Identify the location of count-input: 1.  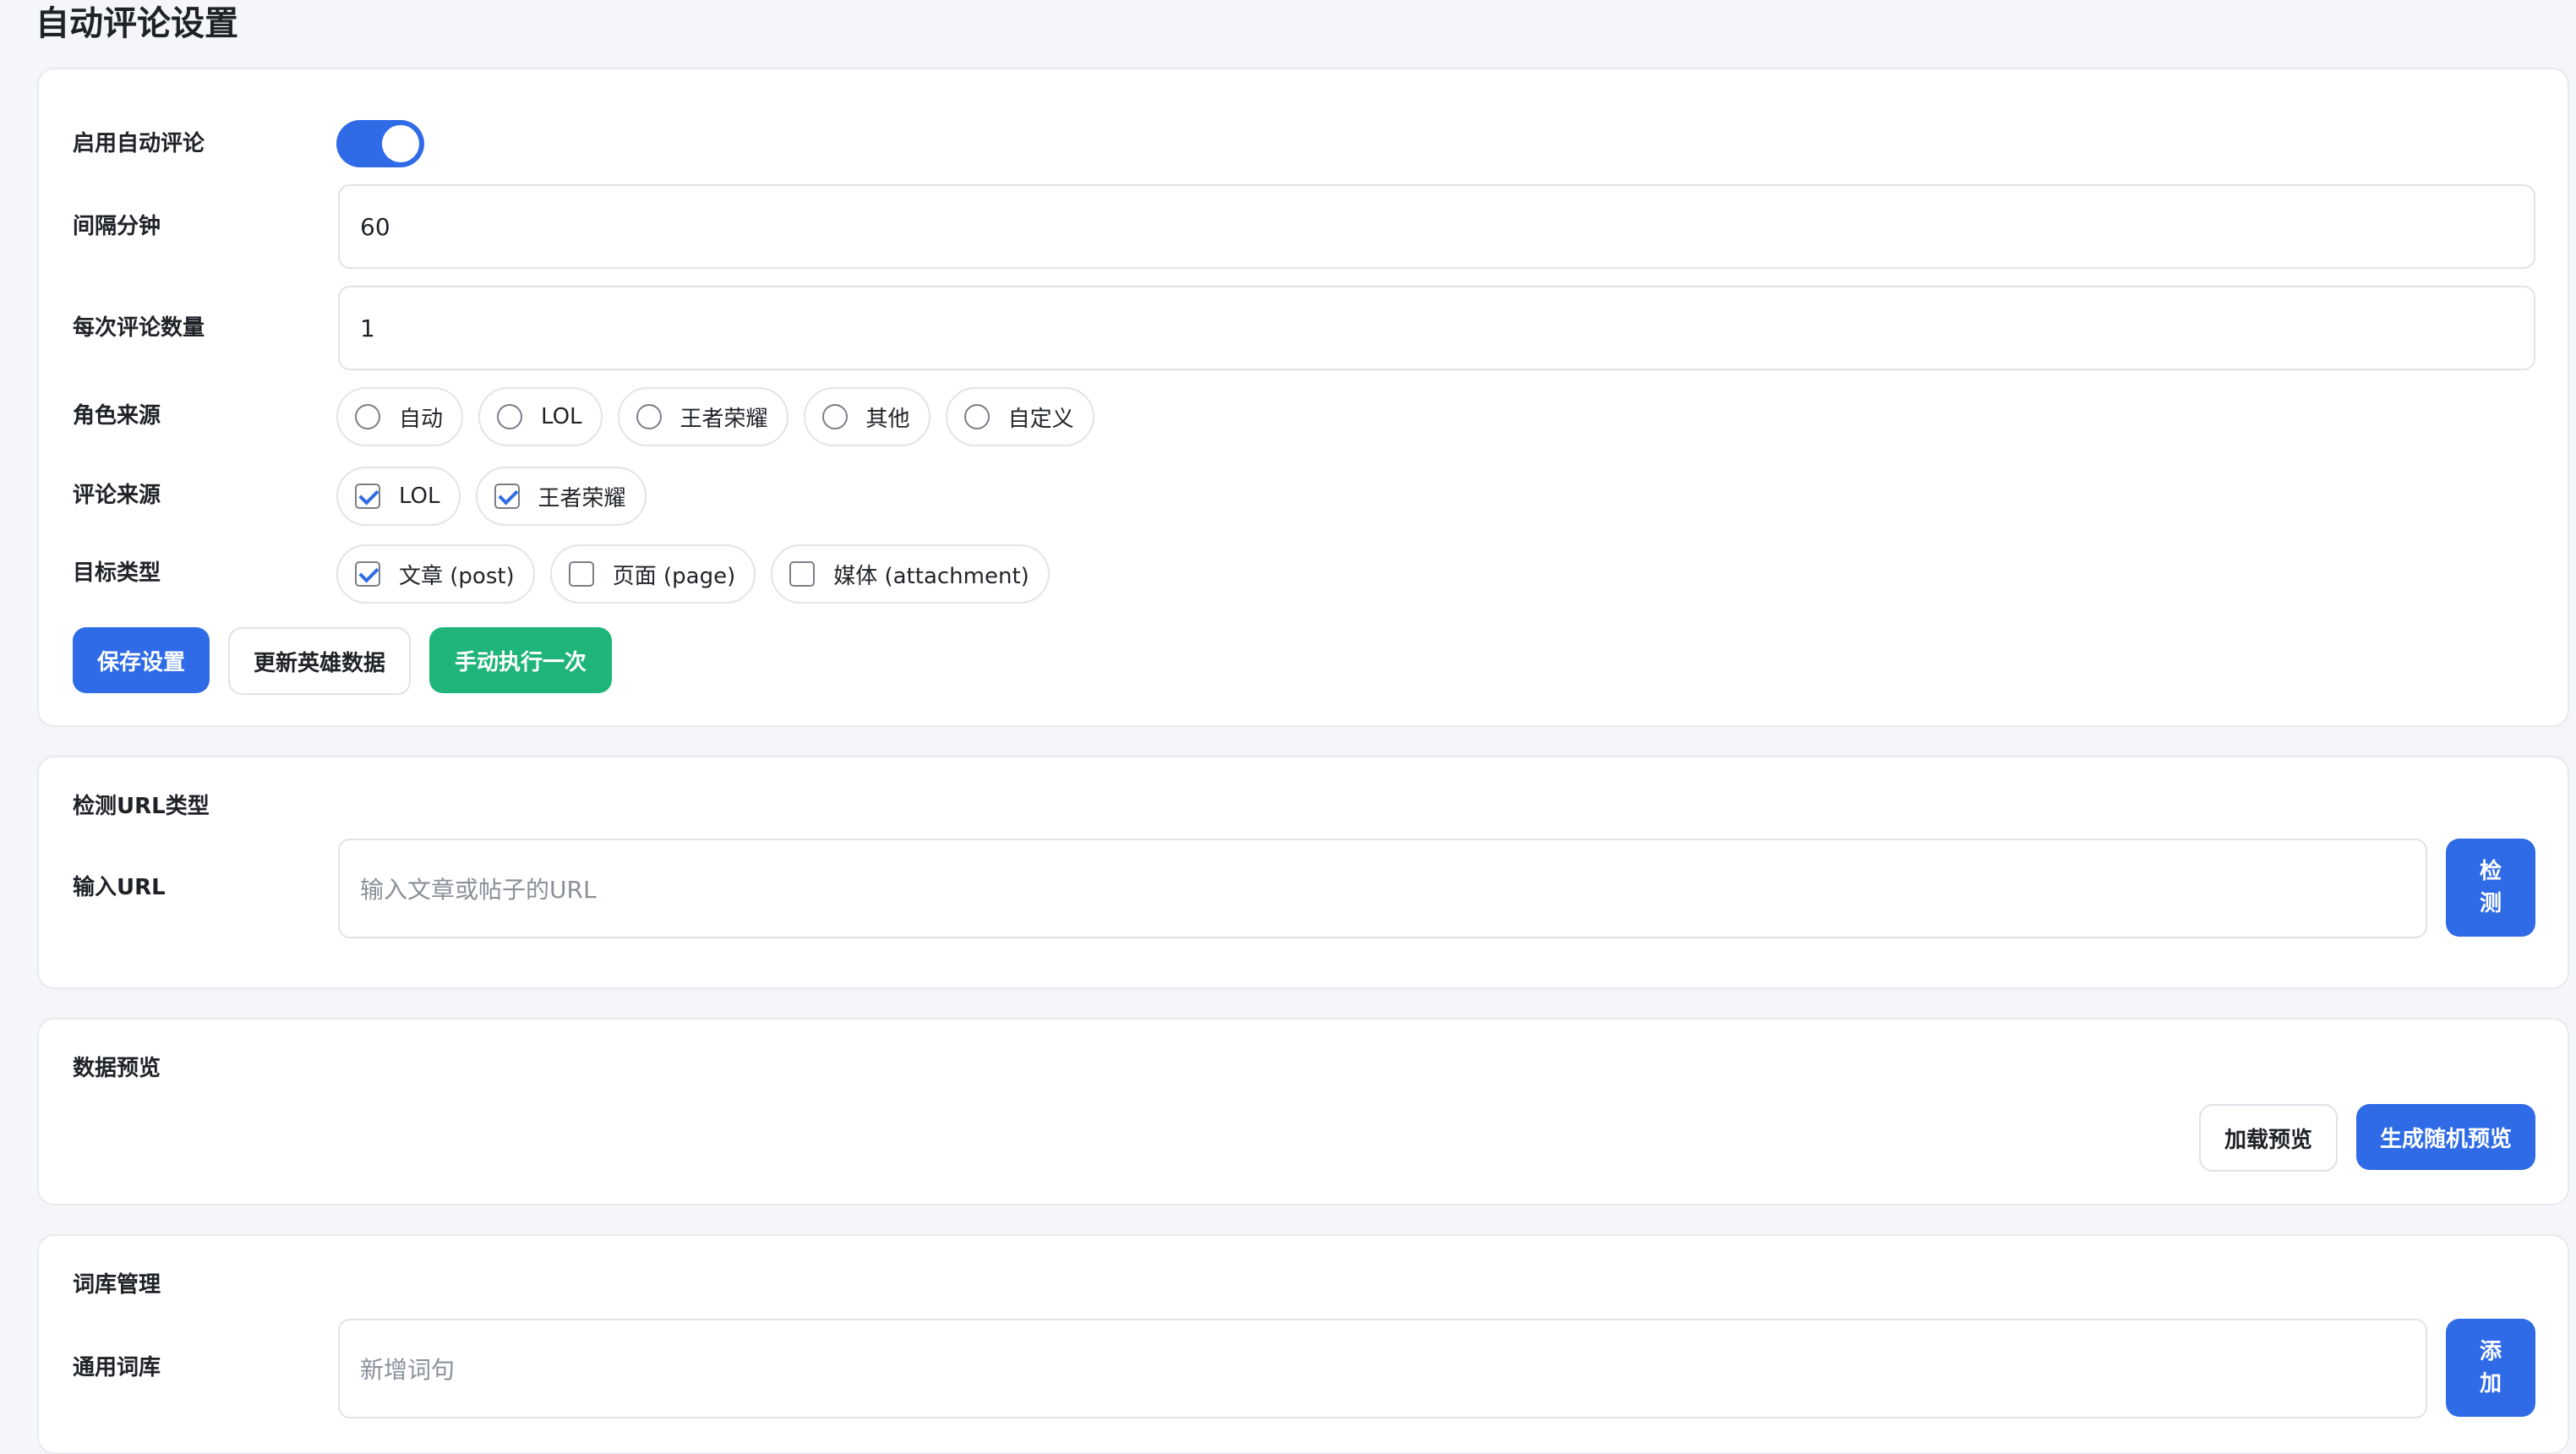
(1436, 328).